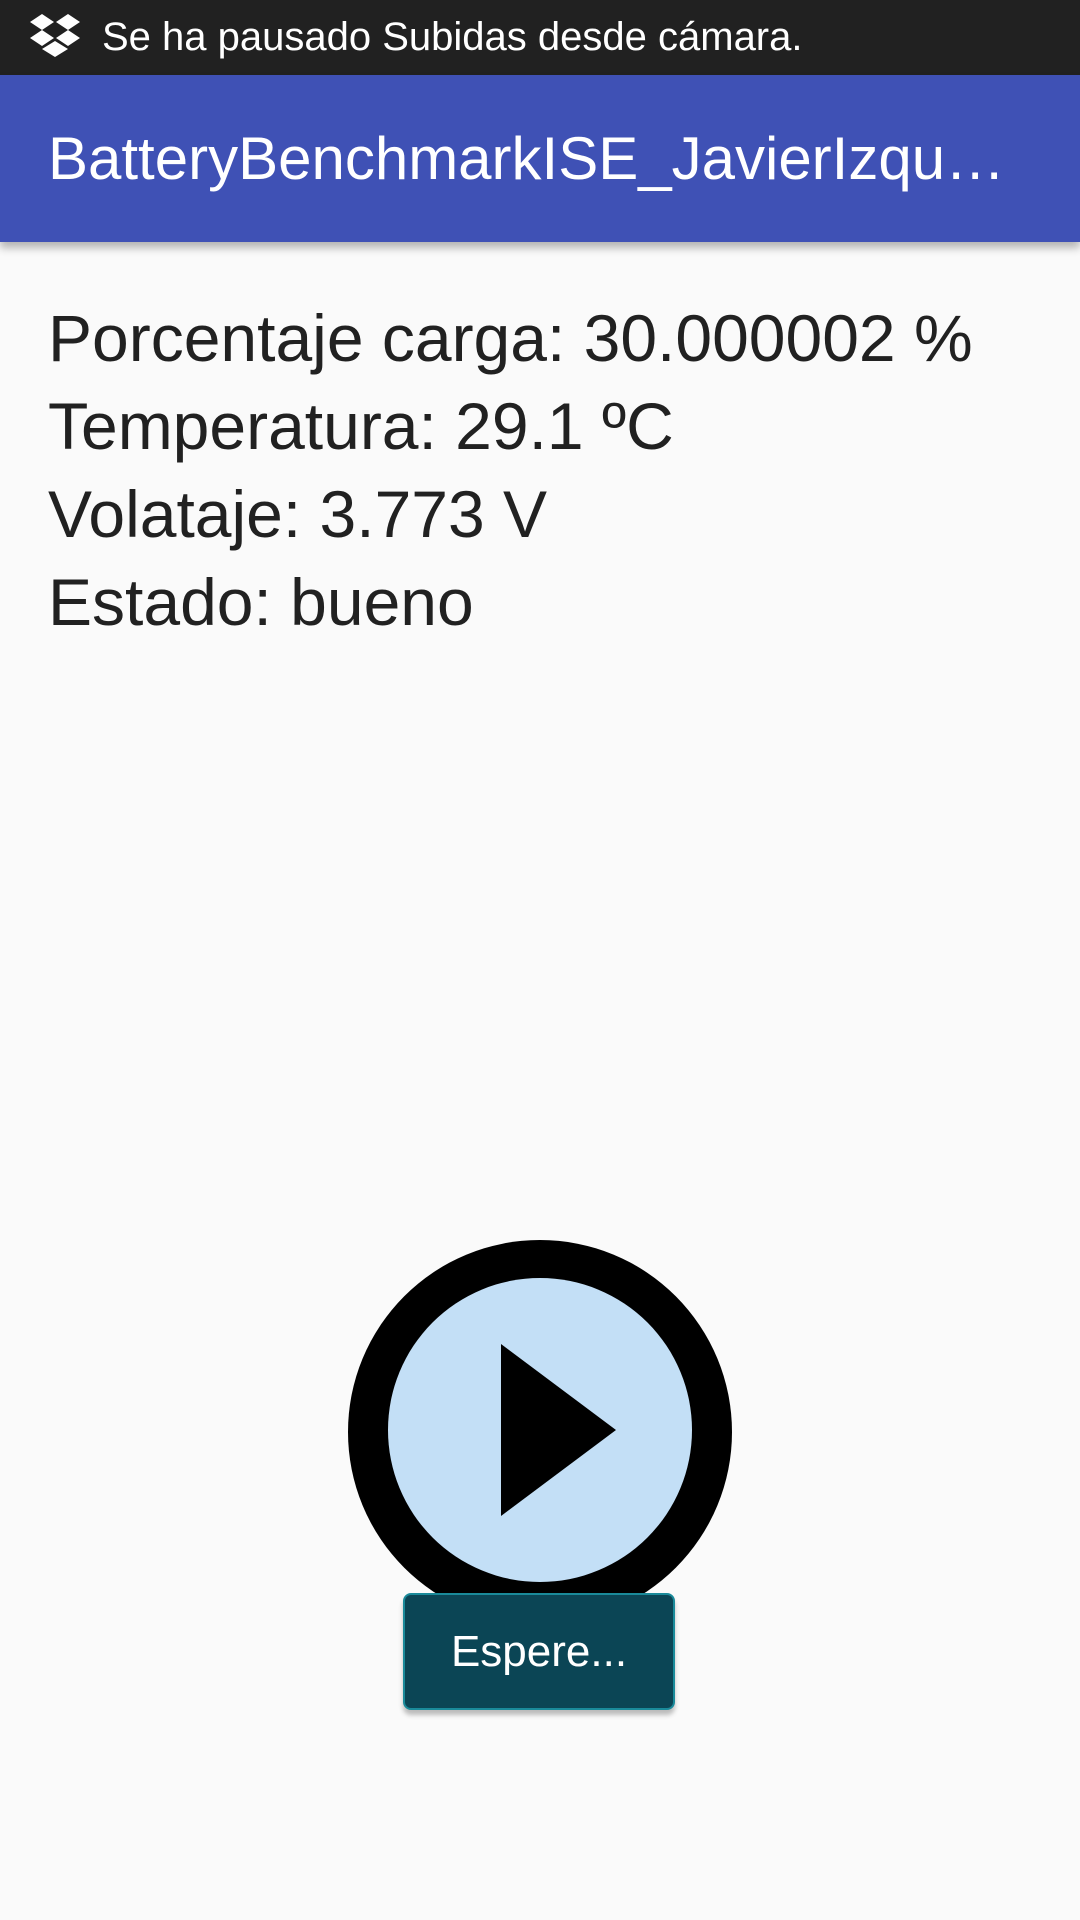 This screenshot has height=1920, width=1080. What do you see at coordinates (510, 338) in the screenshot?
I see `charge-percentage-text: Porcentaje carga: 30.000002 %` at bounding box center [510, 338].